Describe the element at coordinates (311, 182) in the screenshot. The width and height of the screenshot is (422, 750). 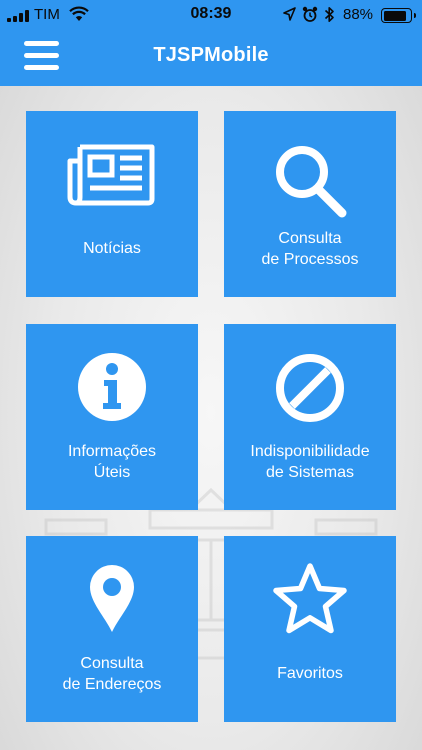
I see `search-icon` at that location.